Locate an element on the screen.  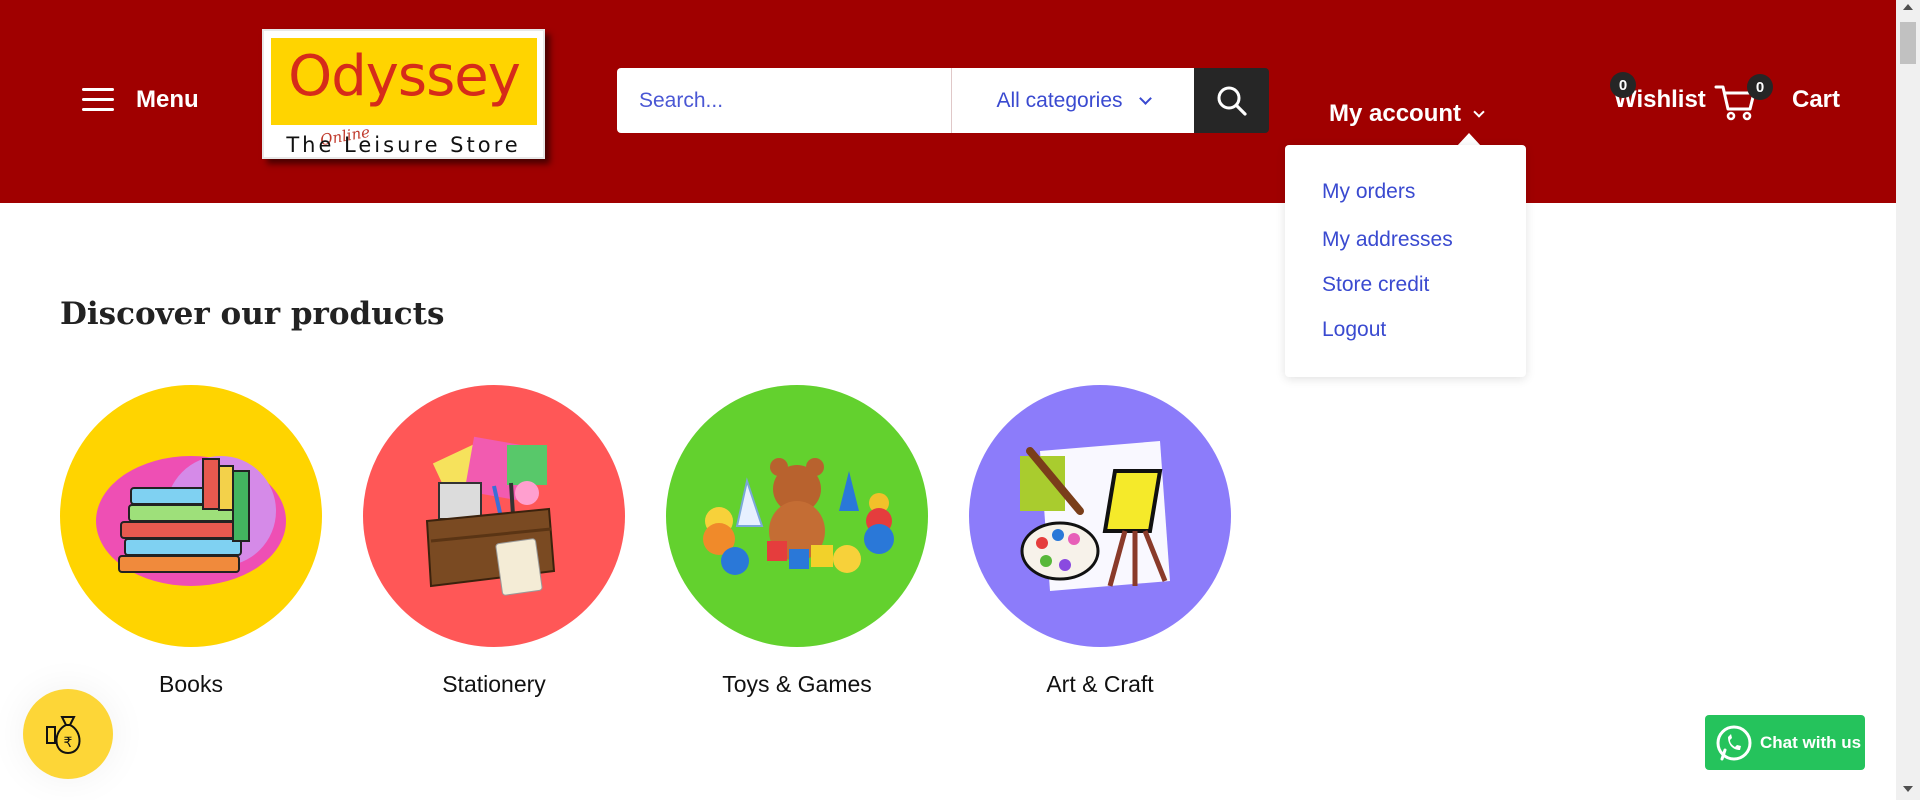
account-menu-my-addresses: My addresses is located at coordinates (1387, 240).